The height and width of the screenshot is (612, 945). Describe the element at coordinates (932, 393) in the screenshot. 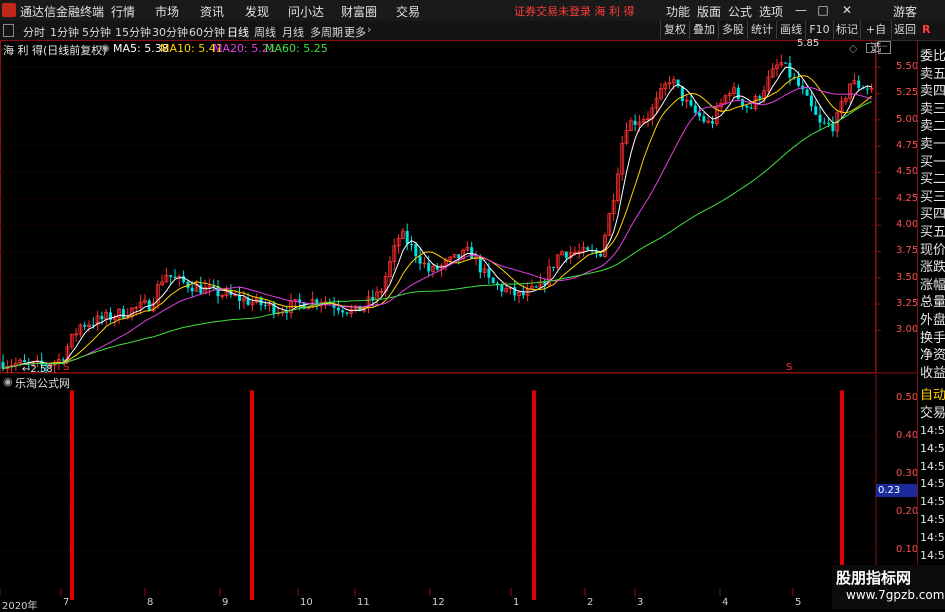

I see `auto-trade-toggle: 自动` at that location.